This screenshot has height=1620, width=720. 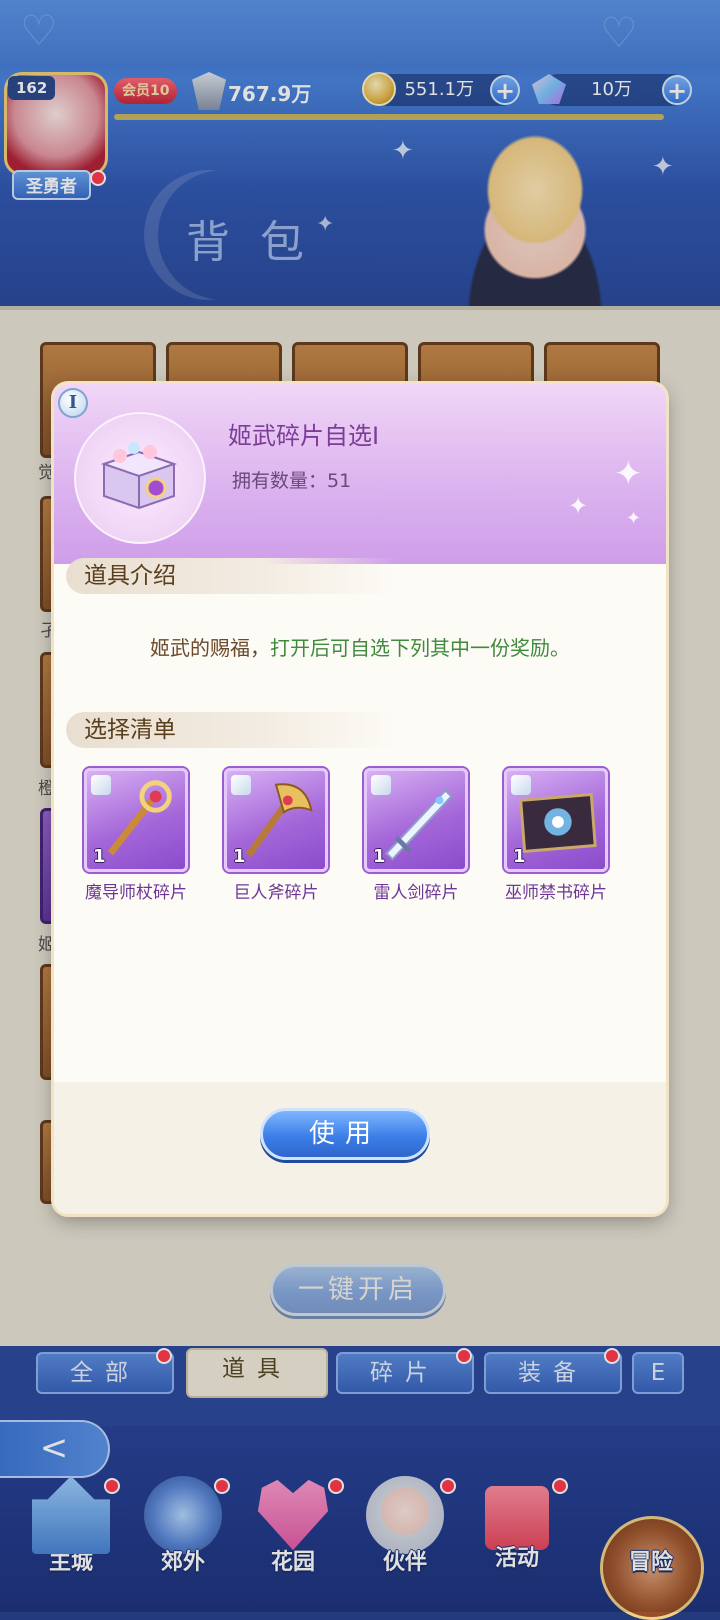 I want to click on section-title: 选择清单, so click(x=130, y=730).